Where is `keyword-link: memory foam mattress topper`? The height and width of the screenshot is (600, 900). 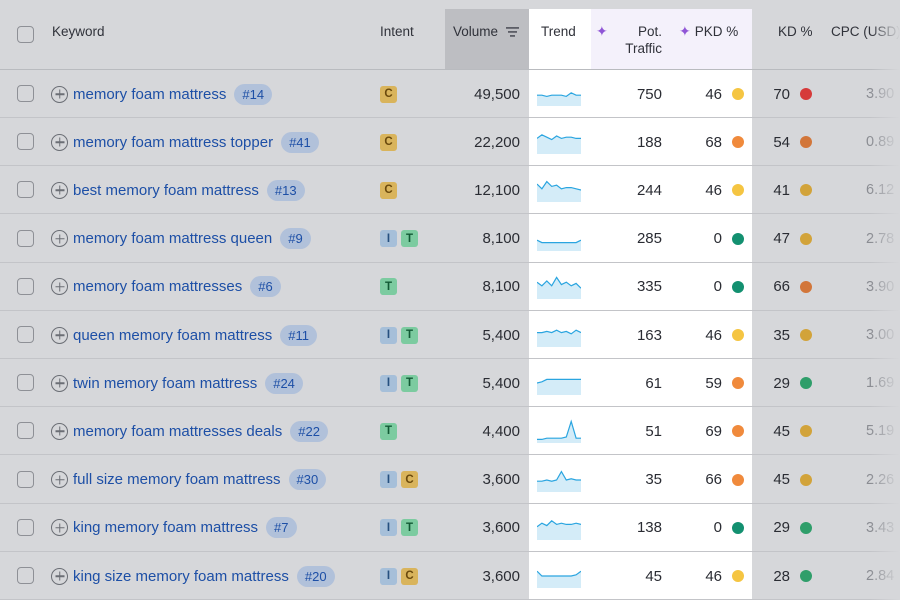 keyword-link: memory foam mattress topper is located at coordinates (173, 142).